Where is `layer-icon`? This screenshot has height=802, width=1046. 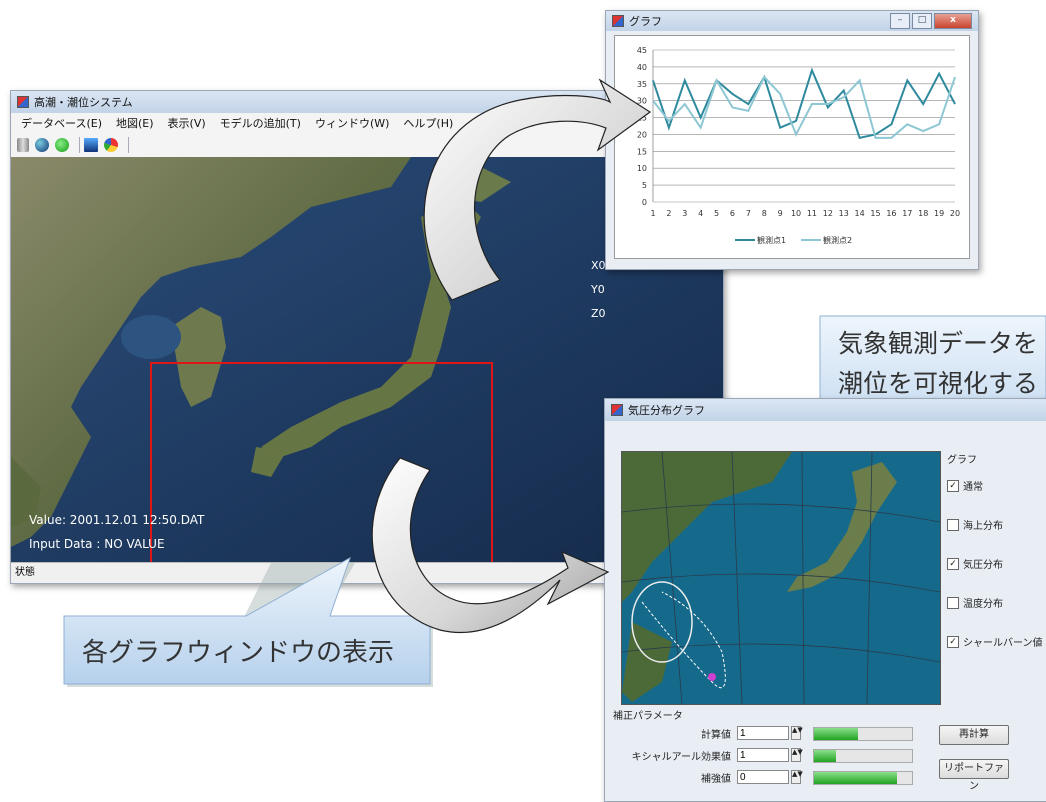
layer-icon is located at coordinates (91, 145).